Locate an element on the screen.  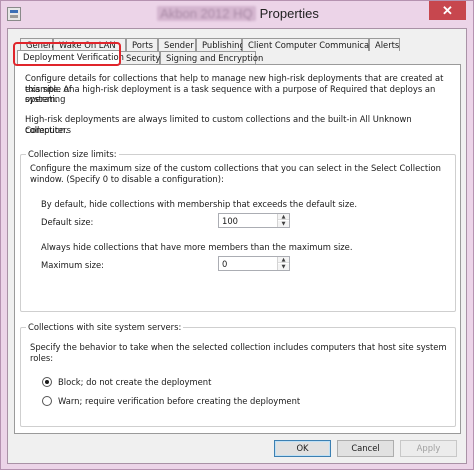
window-title-text: Properties is located at coordinates (289, 13).